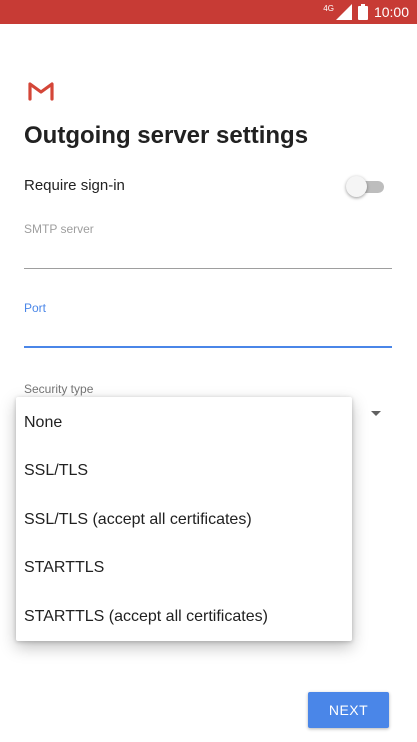  I want to click on signal-icon, so click(343, 12).